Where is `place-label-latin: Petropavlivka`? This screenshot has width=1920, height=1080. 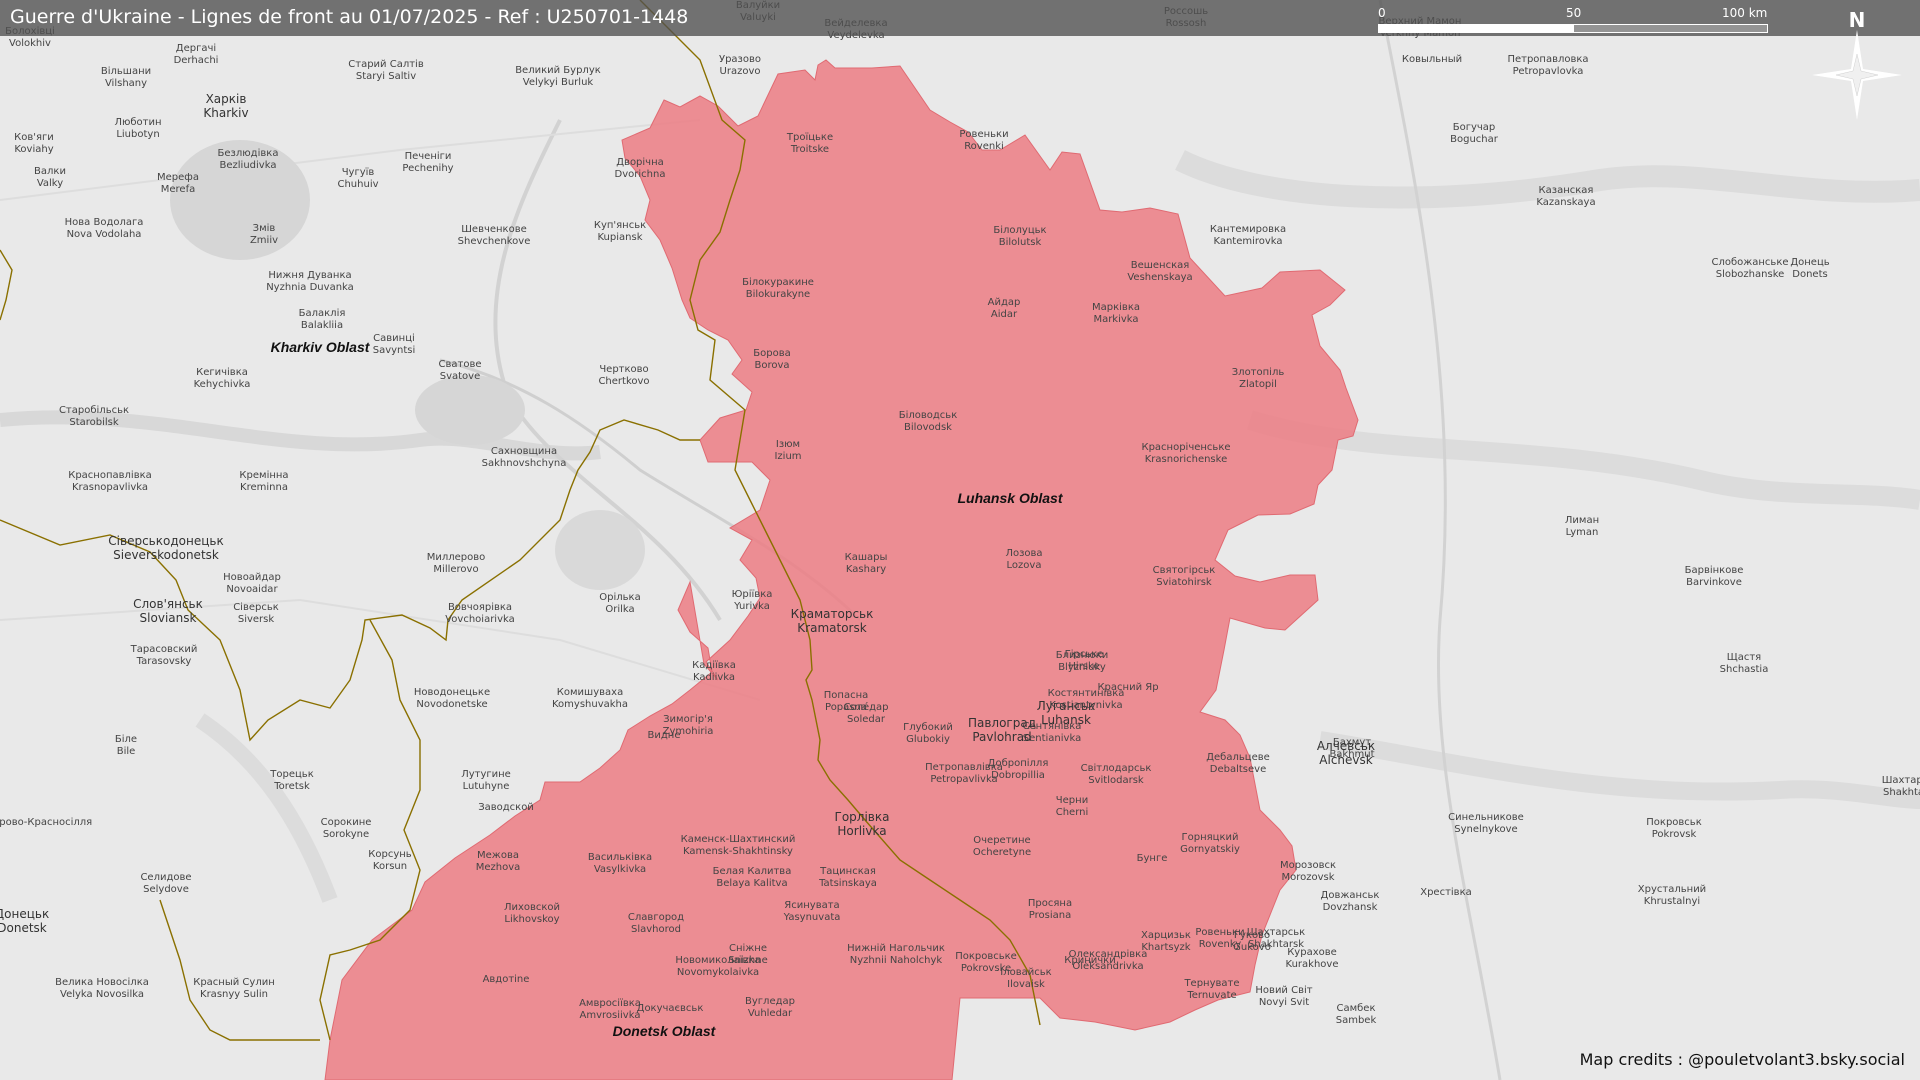
place-label-latin: Petropavlivka is located at coordinates (963, 779).